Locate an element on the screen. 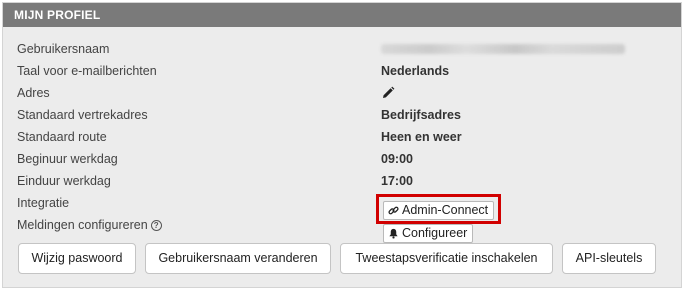 Image resolution: width=684 pixels, height=290 pixels. default-route-value: Heen en weer is located at coordinates (421, 137).